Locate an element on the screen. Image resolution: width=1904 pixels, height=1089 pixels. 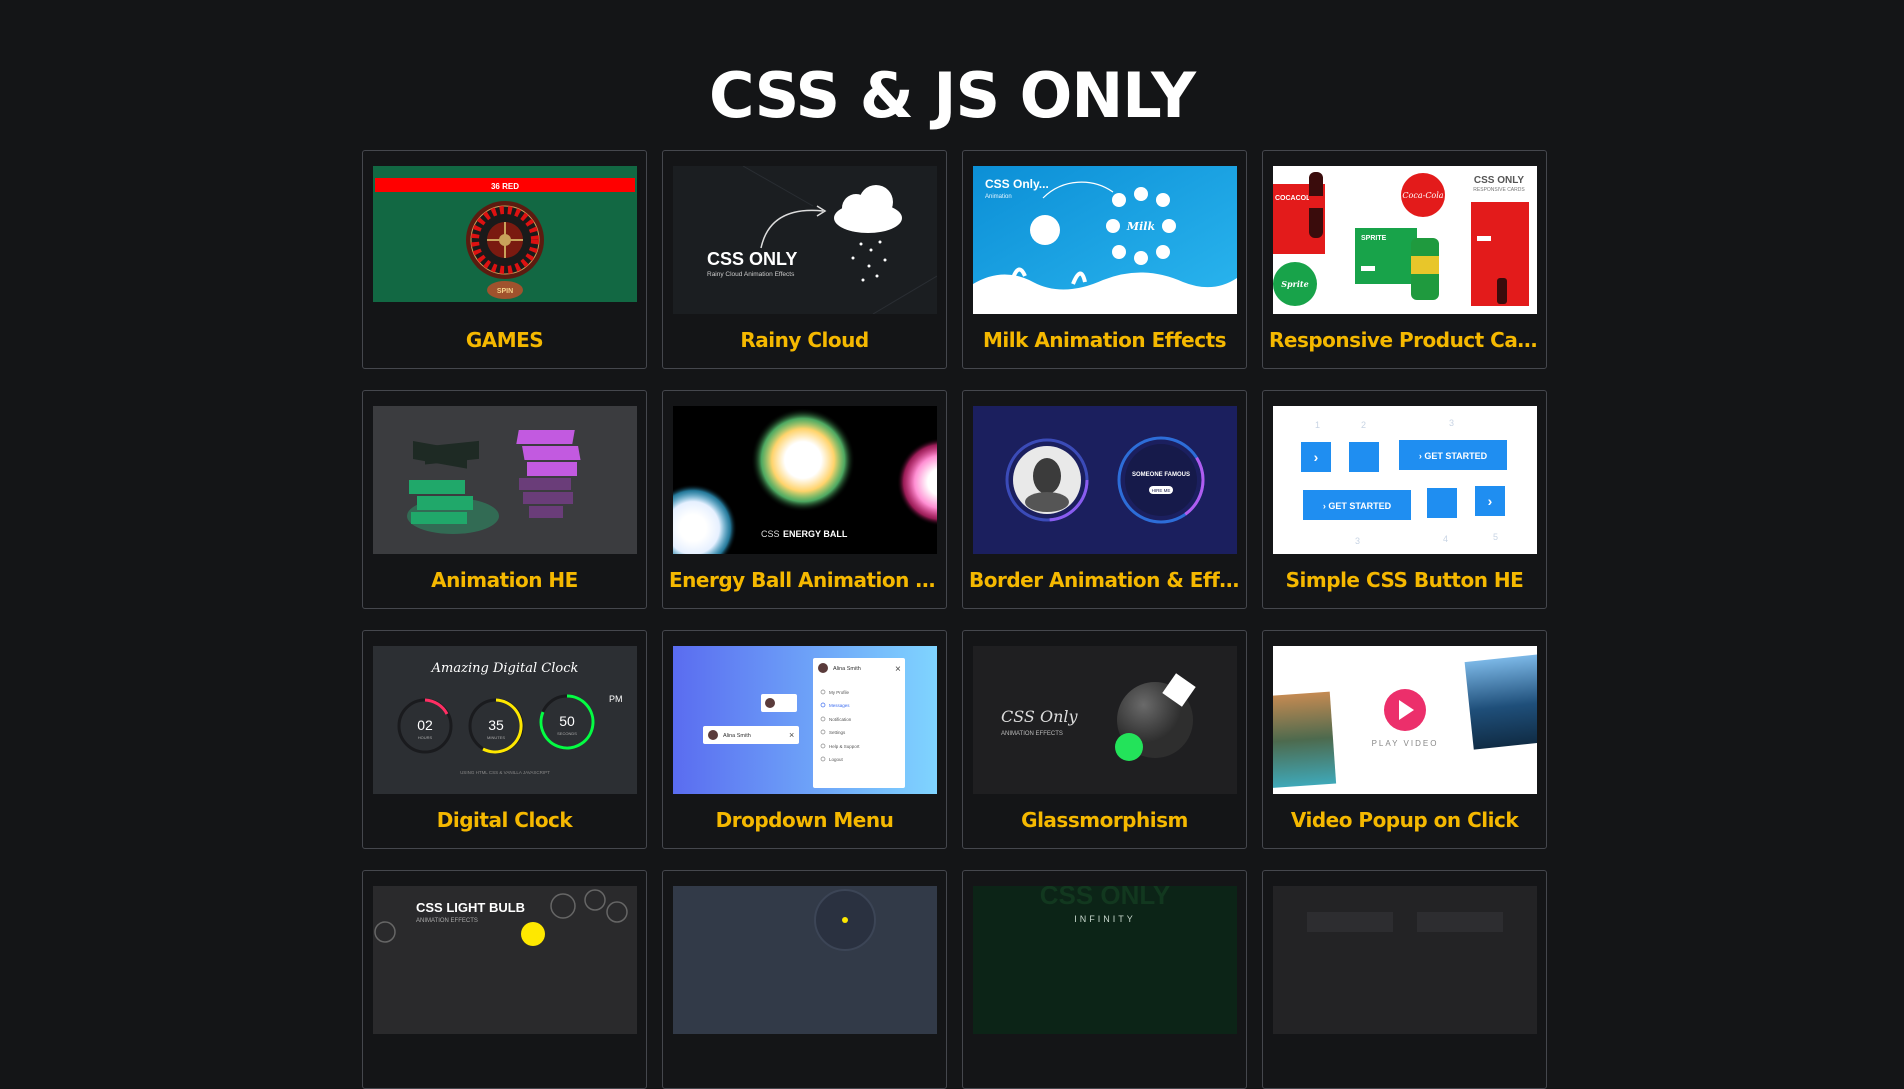
rainy-cloud-thumbnail: CSS ONLY Rainy Cloud Animation Effects is located at coordinates (805, 240).